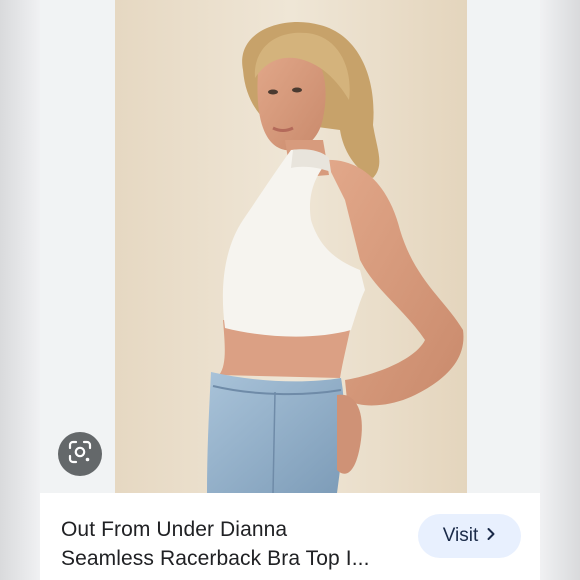 This screenshot has height=580, width=580. What do you see at coordinates (20, 290) in the screenshot?
I see `left-gutter` at bounding box center [20, 290].